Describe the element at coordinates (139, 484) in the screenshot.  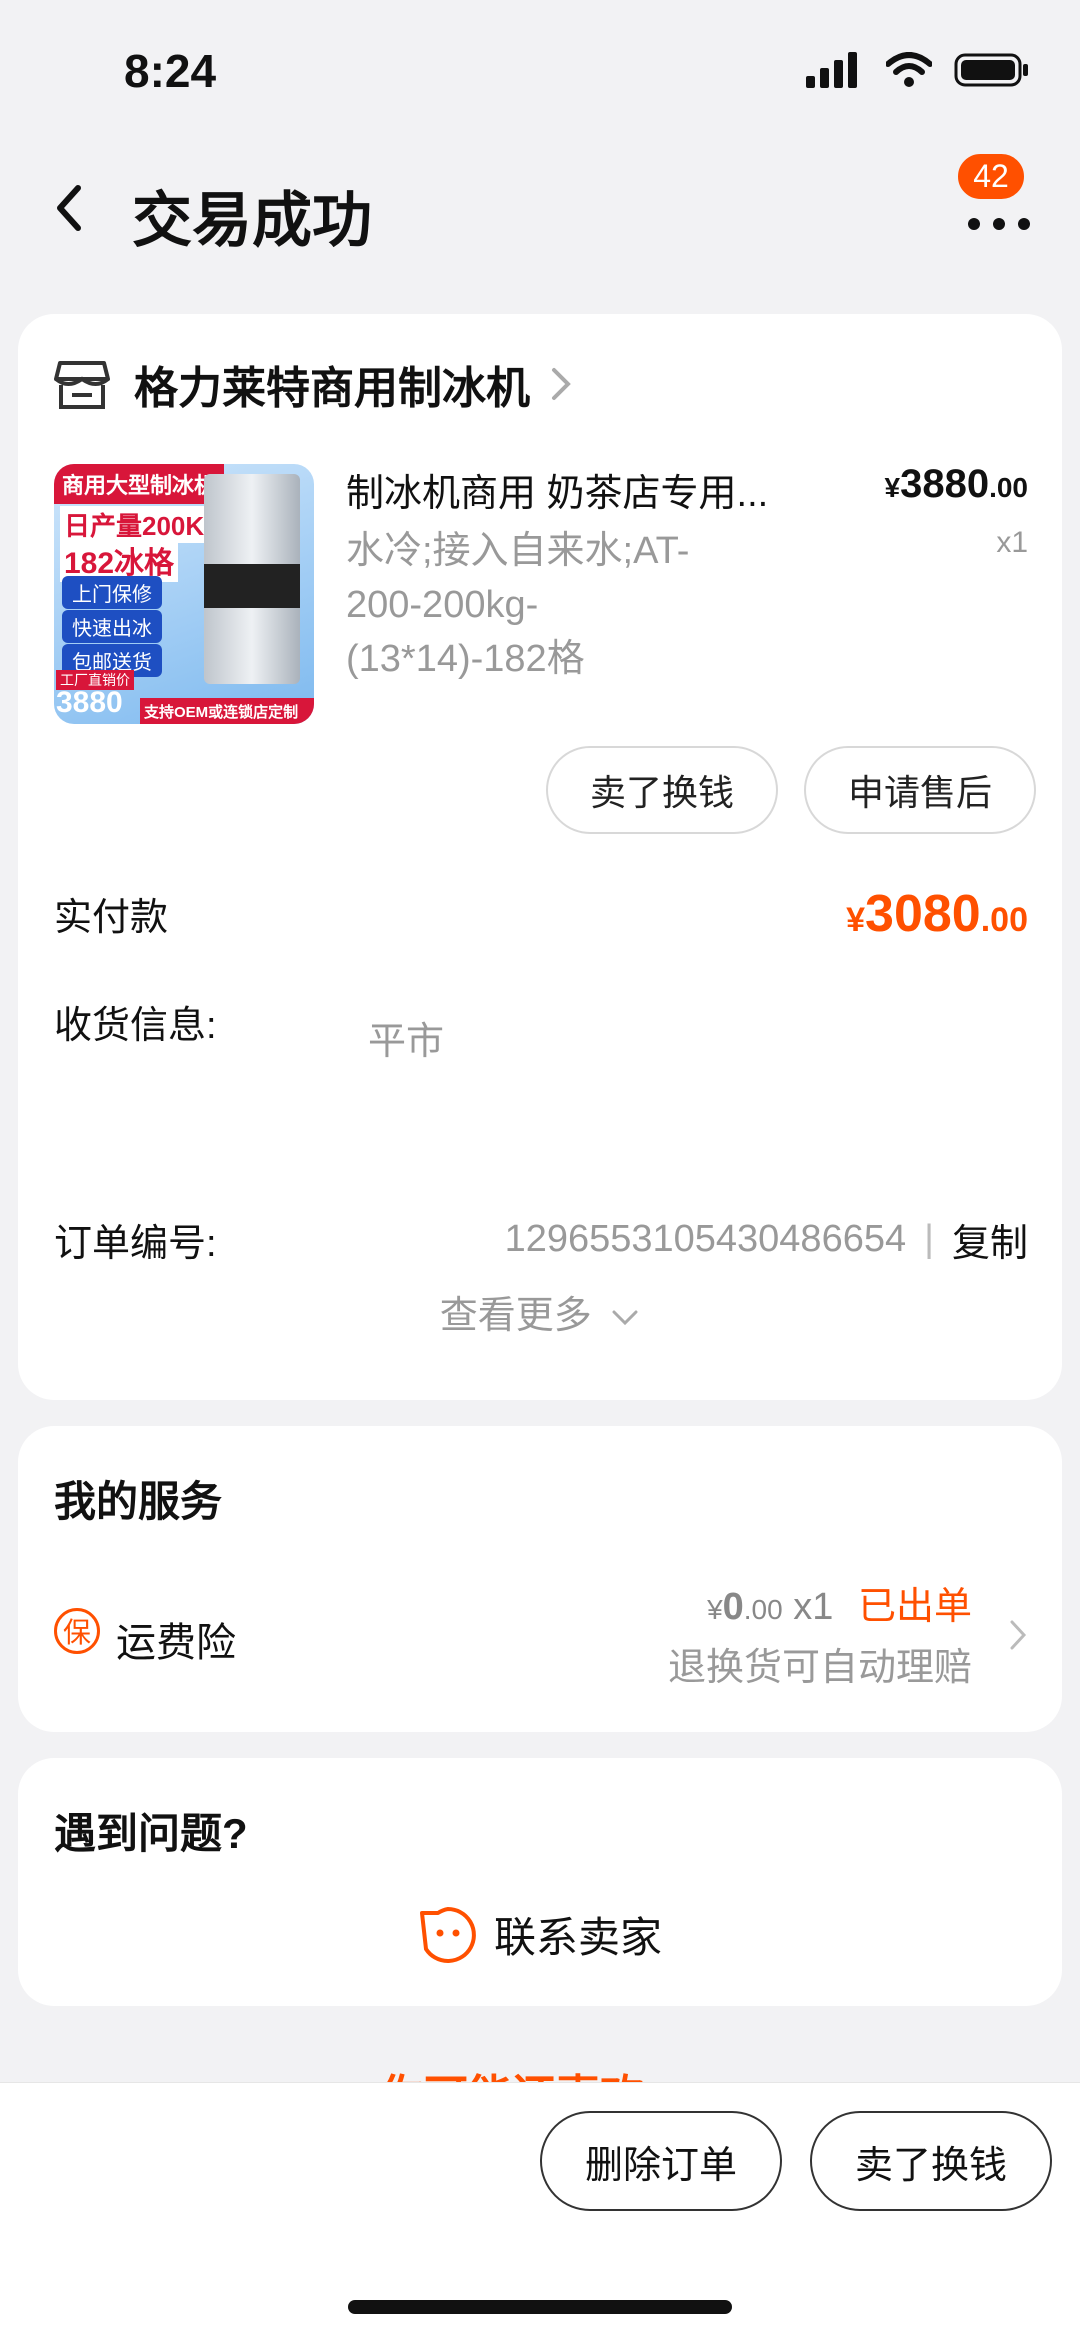
I see `thumb-tag: 商用大型制冰机` at that location.